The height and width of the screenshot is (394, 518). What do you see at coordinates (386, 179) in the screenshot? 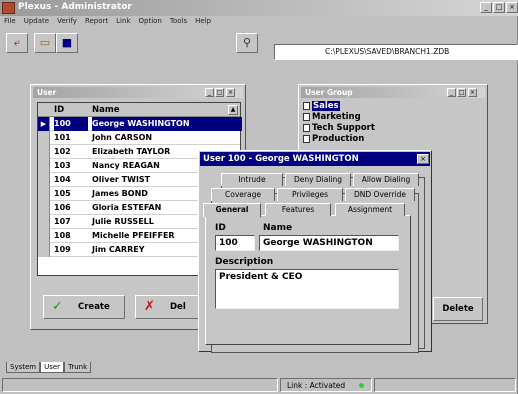
I see `tab-allow-dialing: Allow Dialing` at bounding box center [386, 179].